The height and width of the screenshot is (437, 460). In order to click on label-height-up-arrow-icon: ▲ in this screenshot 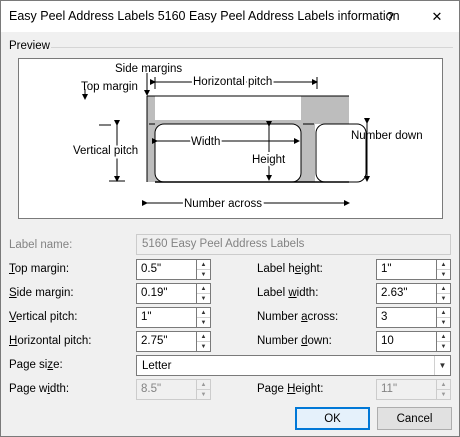, I will do `click(443, 265)`.